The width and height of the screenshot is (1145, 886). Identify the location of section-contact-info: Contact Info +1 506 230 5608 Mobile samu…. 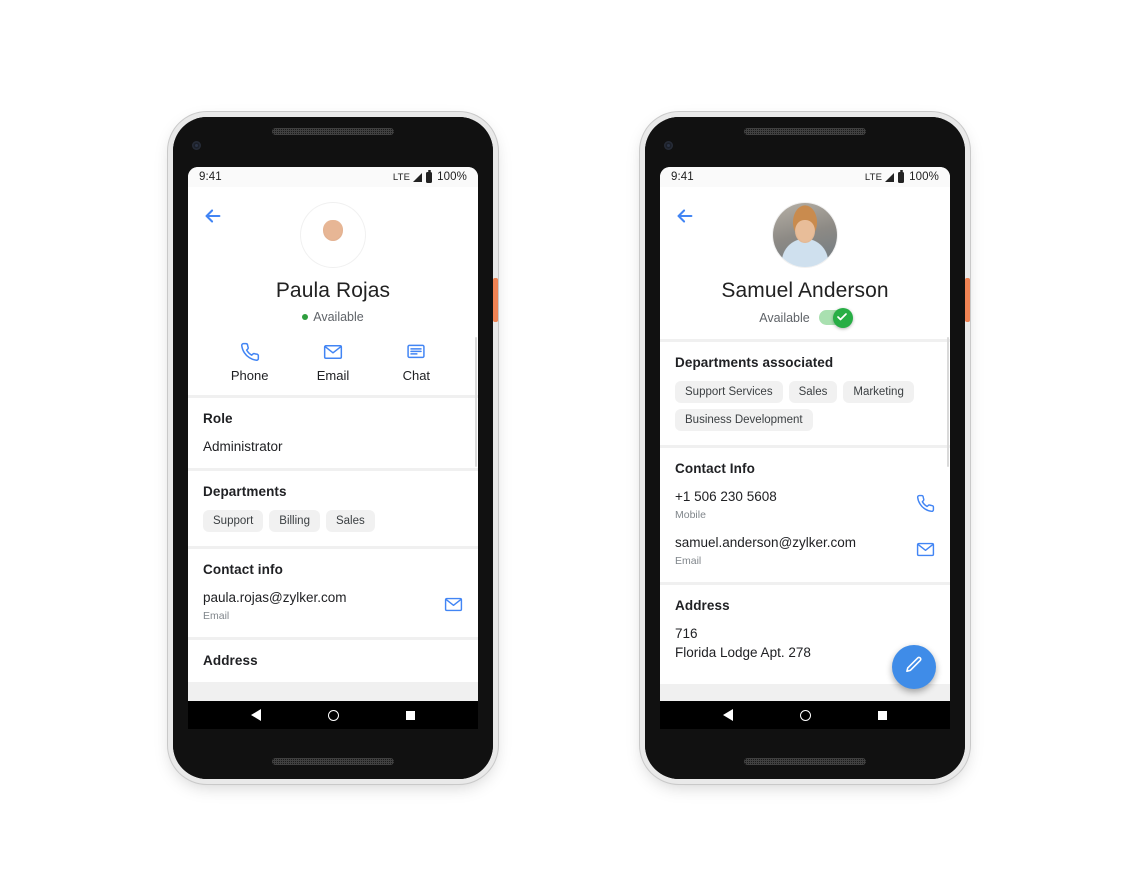
(805, 515).